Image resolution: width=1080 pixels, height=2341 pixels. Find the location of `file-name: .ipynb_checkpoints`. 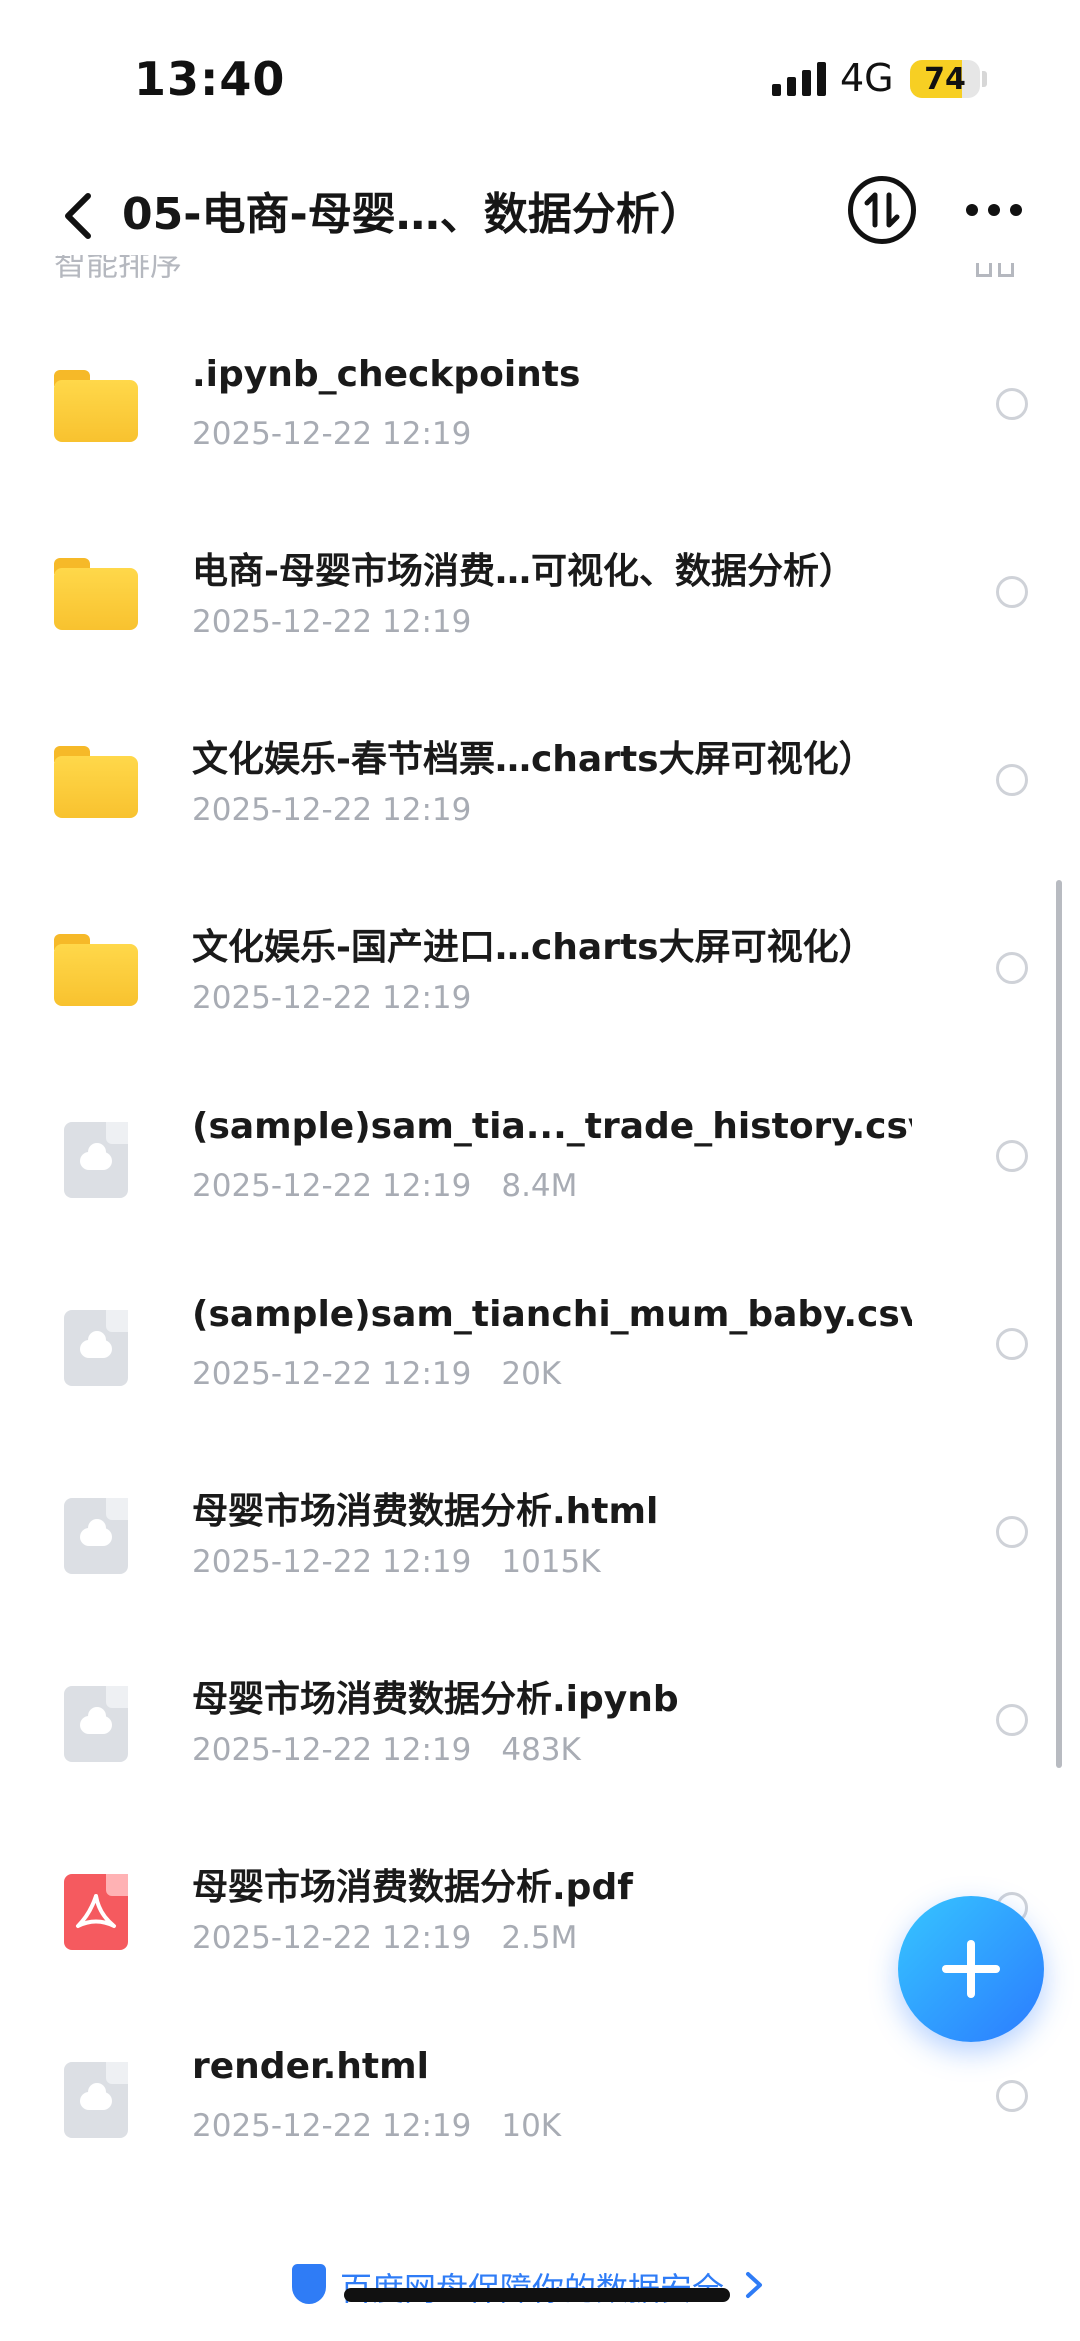

file-name: .ipynb_checkpoints is located at coordinates (386, 374).